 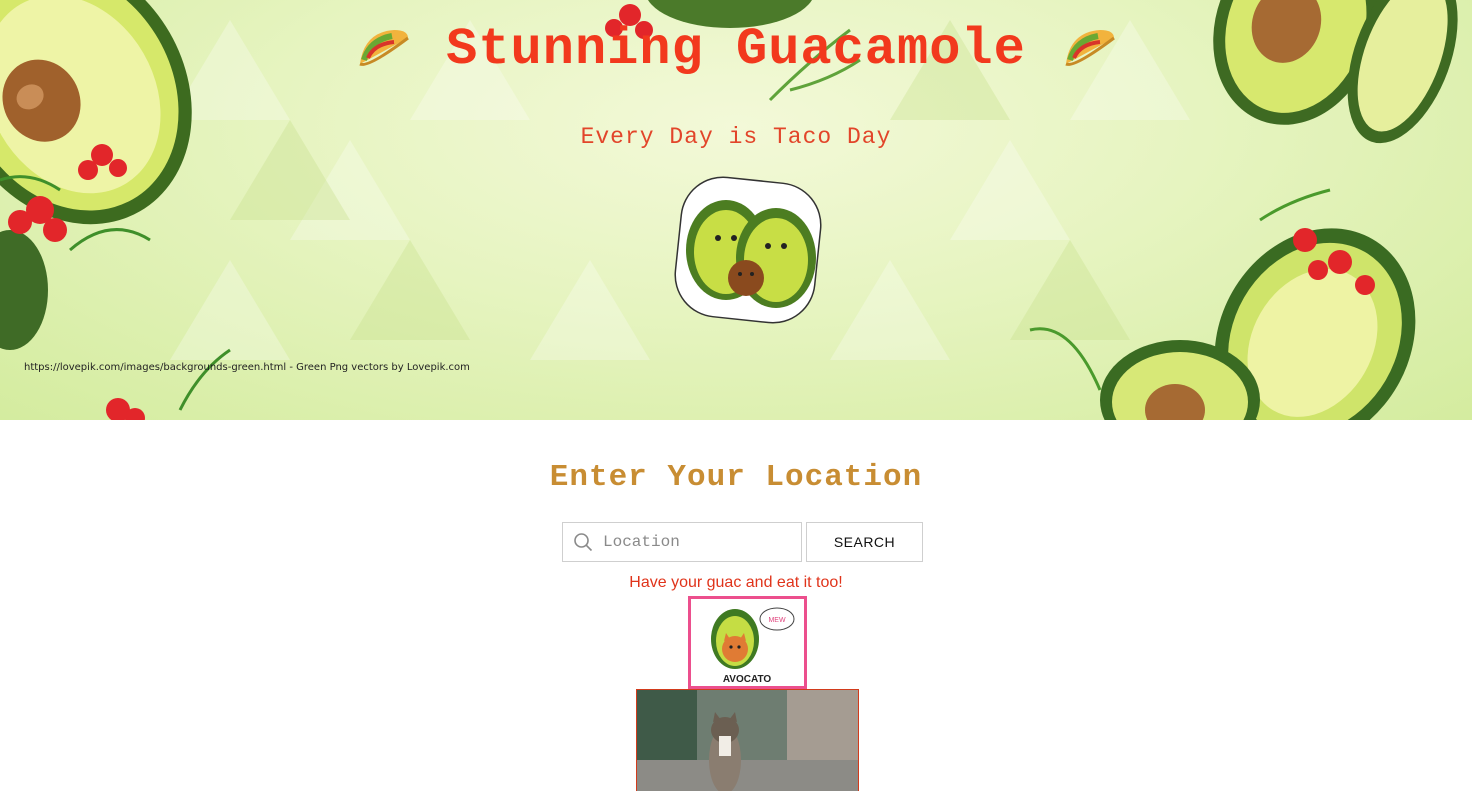 I want to click on avocado-family-sticker, so click(x=748, y=250).